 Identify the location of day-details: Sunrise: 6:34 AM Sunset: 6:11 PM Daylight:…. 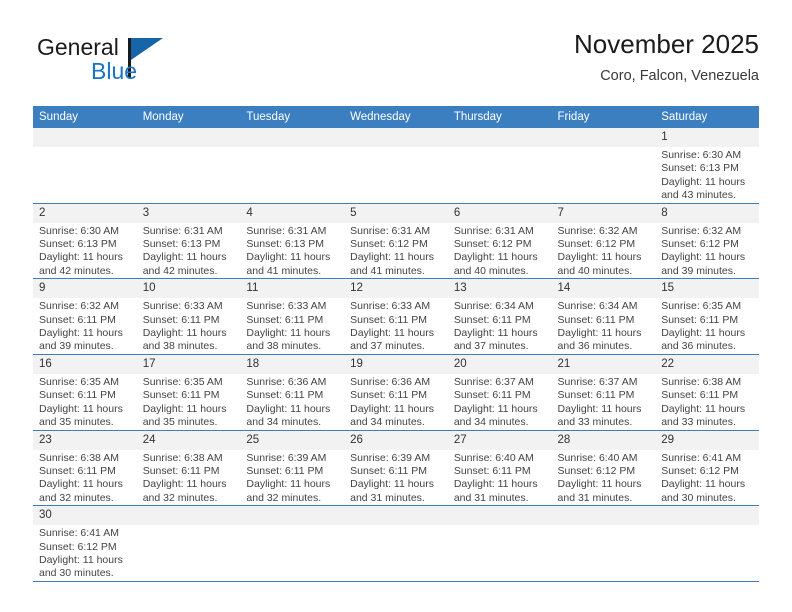
(604, 326).